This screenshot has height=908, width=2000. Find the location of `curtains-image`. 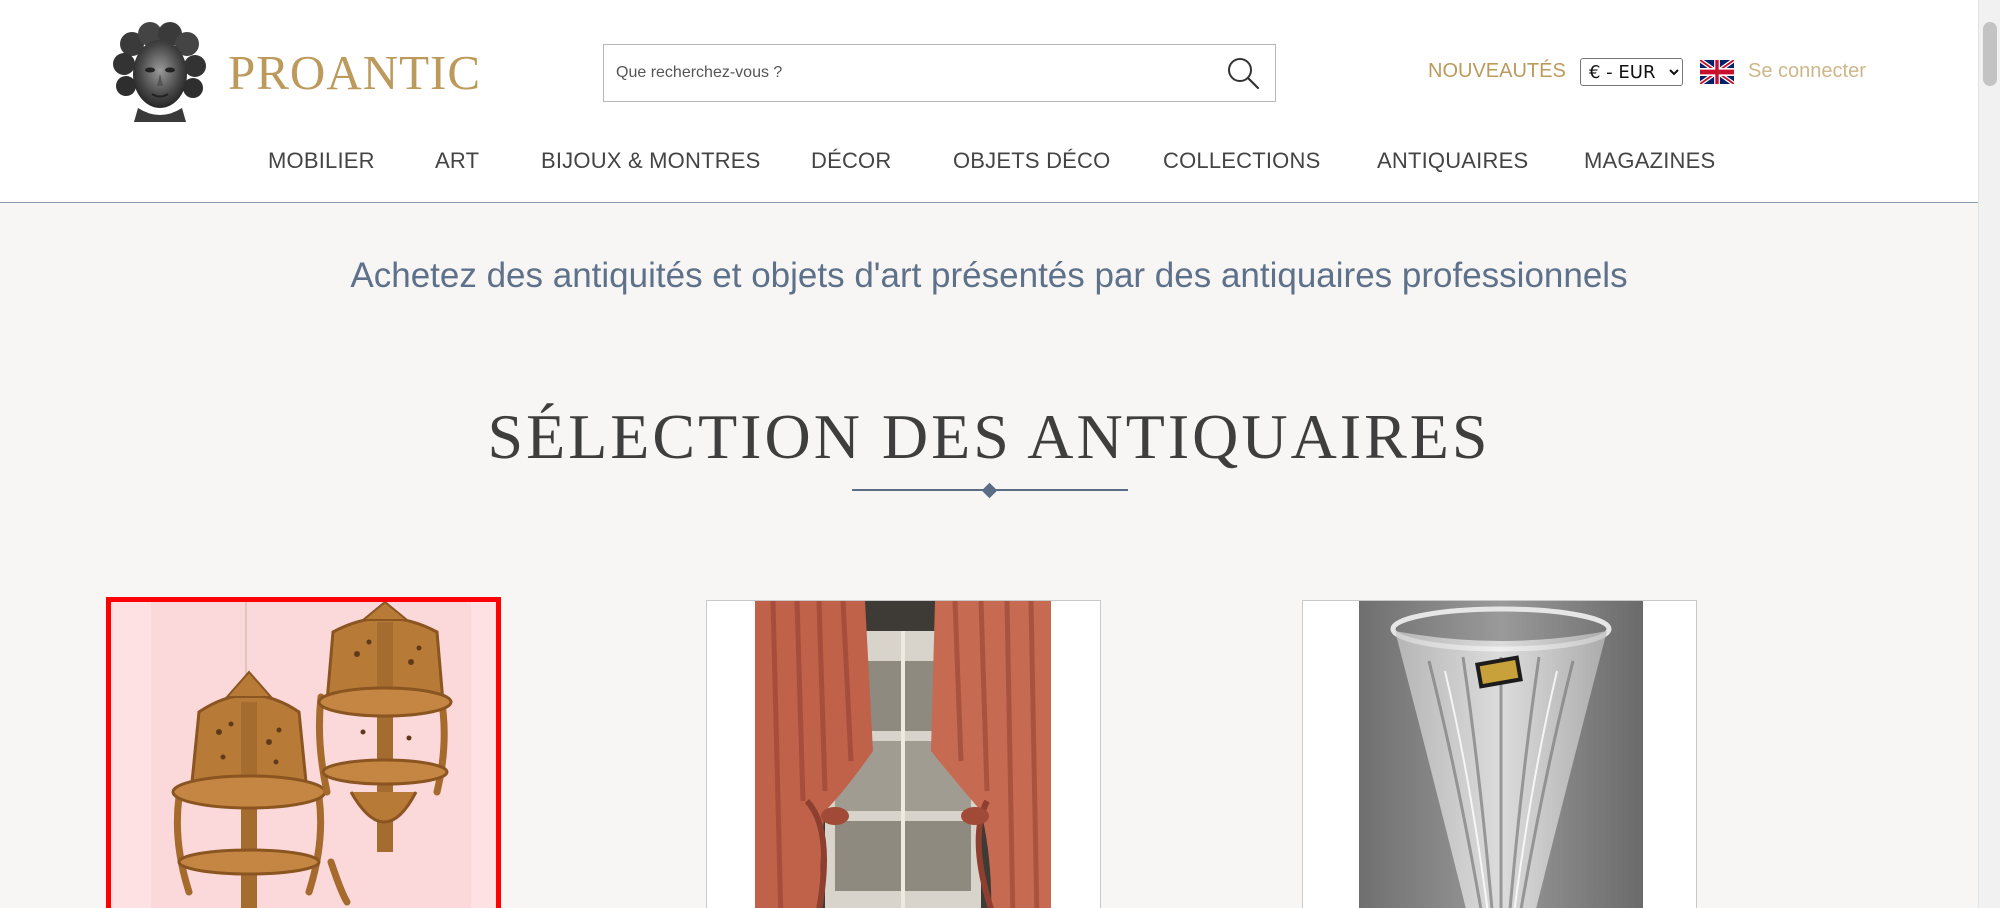

curtains-image is located at coordinates (903, 754).